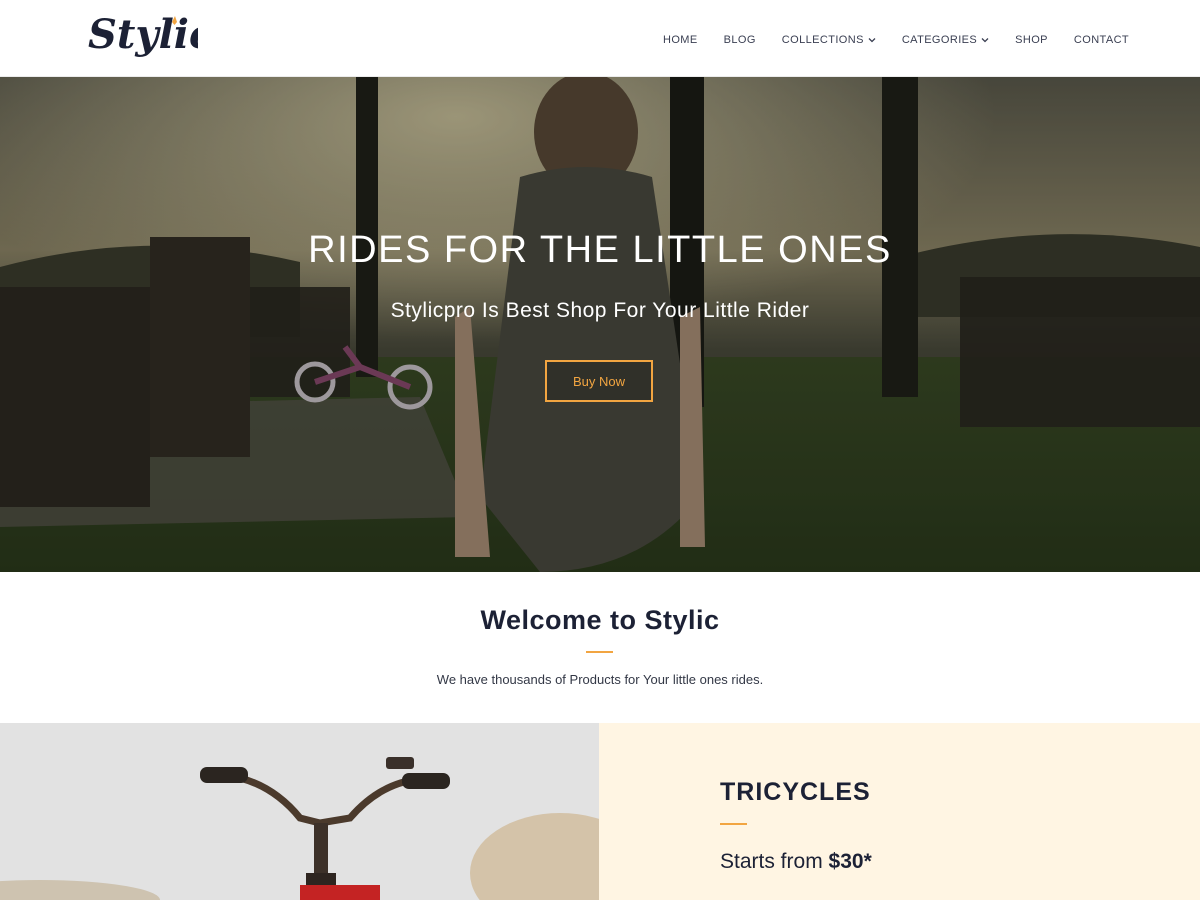 The width and height of the screenshot is (1200, 900). What do you see at coordinates (822, 40) in the screenshot?
I see `nav-item-label: COLLECTIONS` at bounding box center [822, 40].